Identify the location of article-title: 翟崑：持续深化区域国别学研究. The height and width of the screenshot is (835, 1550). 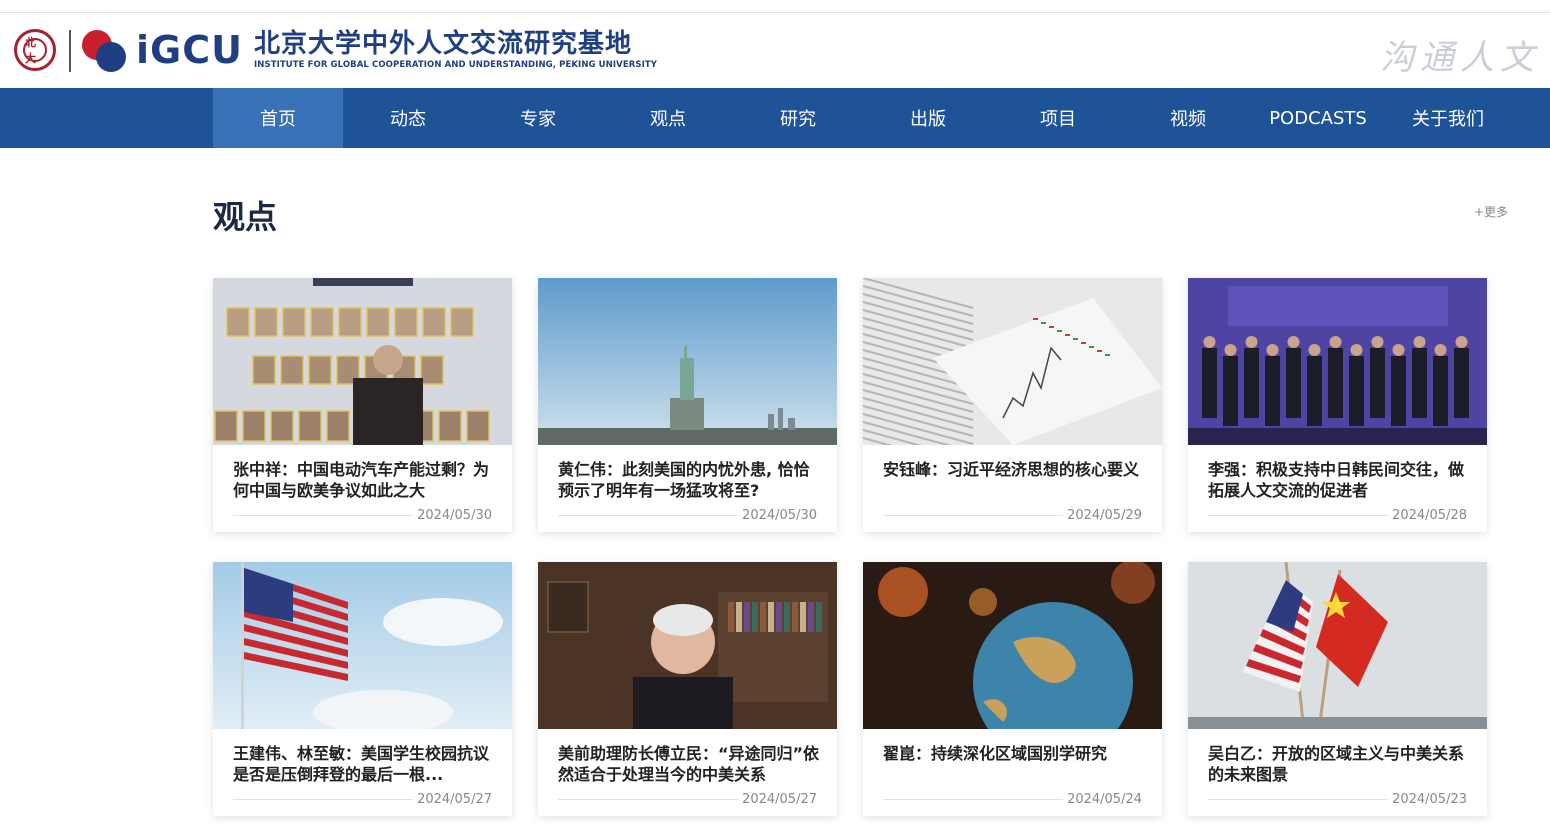
(1014, 753).